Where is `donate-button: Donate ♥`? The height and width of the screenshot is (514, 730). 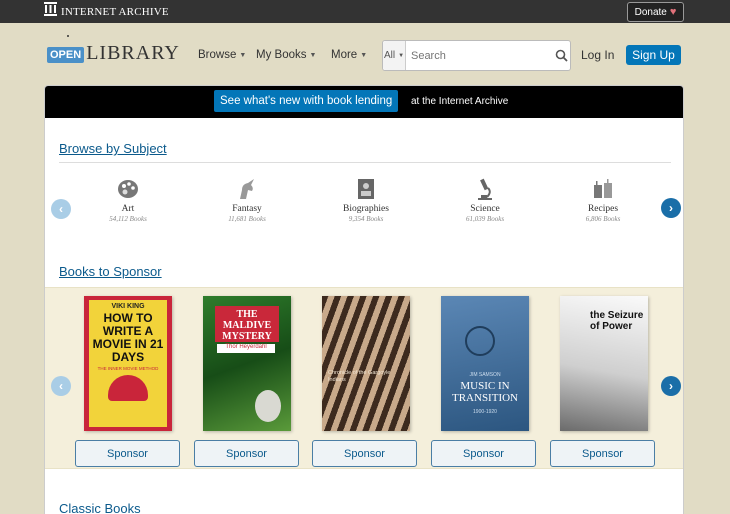 donate-button: Donate ♥ is located at coordinates (655, 12).